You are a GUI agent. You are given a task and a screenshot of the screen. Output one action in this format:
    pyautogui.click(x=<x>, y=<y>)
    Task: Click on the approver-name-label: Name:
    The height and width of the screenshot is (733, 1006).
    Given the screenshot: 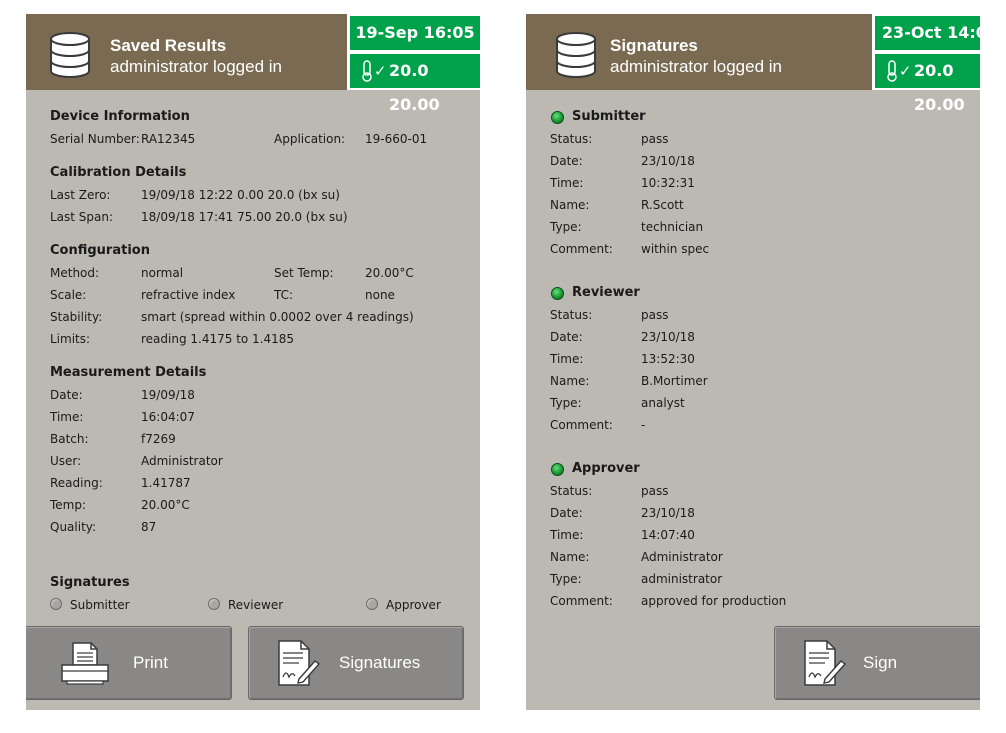 What is the action you would take?
    pyautogui.click(x=570, y=557)
    